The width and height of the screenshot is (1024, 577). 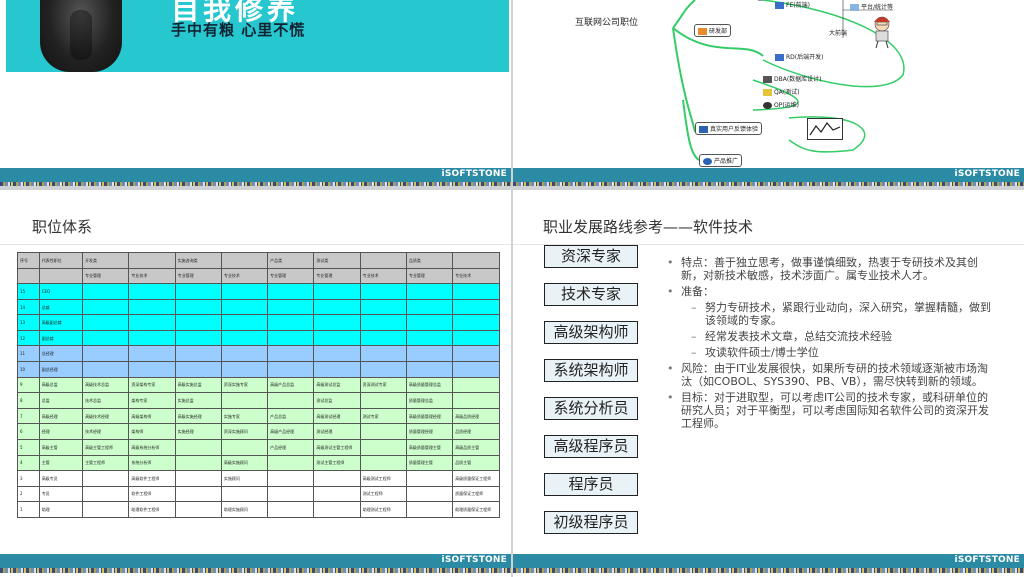 I want to click on op-node: OP(运维), so click(x=781, y=104).